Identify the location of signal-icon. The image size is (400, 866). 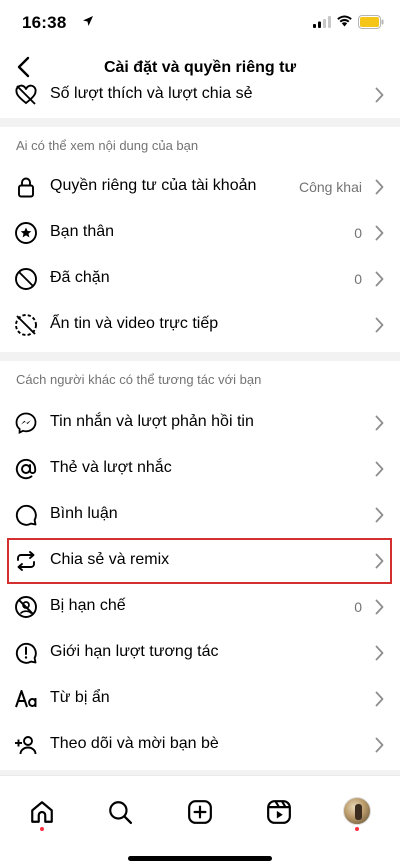
(322, 22).